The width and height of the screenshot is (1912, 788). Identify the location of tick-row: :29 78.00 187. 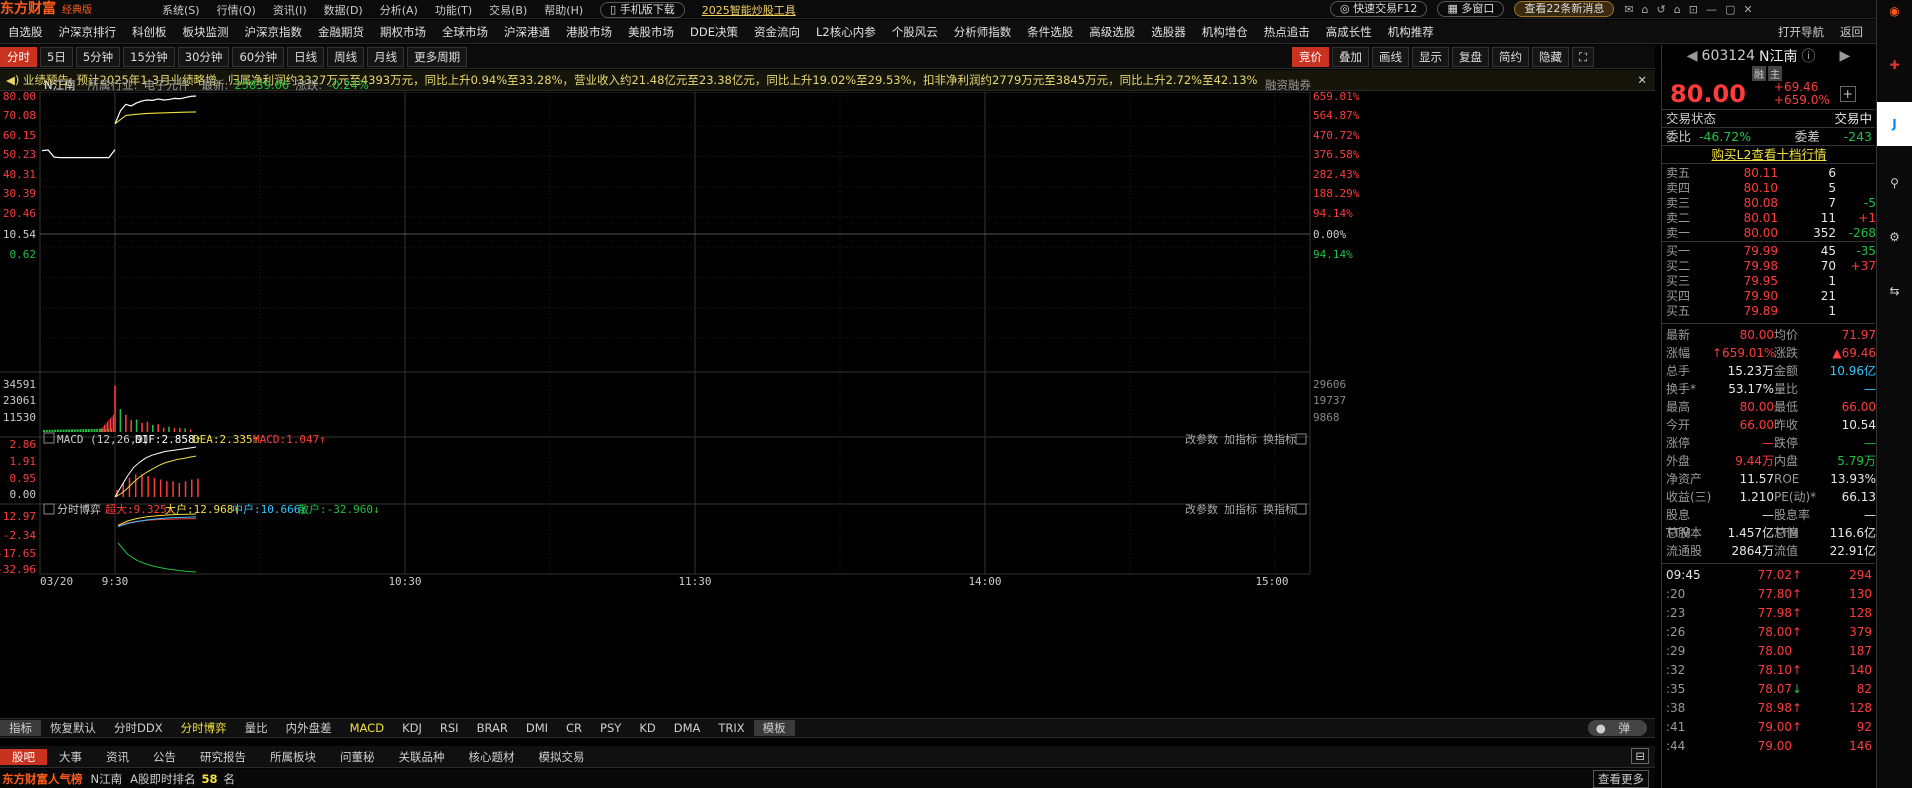
(1768, 651).